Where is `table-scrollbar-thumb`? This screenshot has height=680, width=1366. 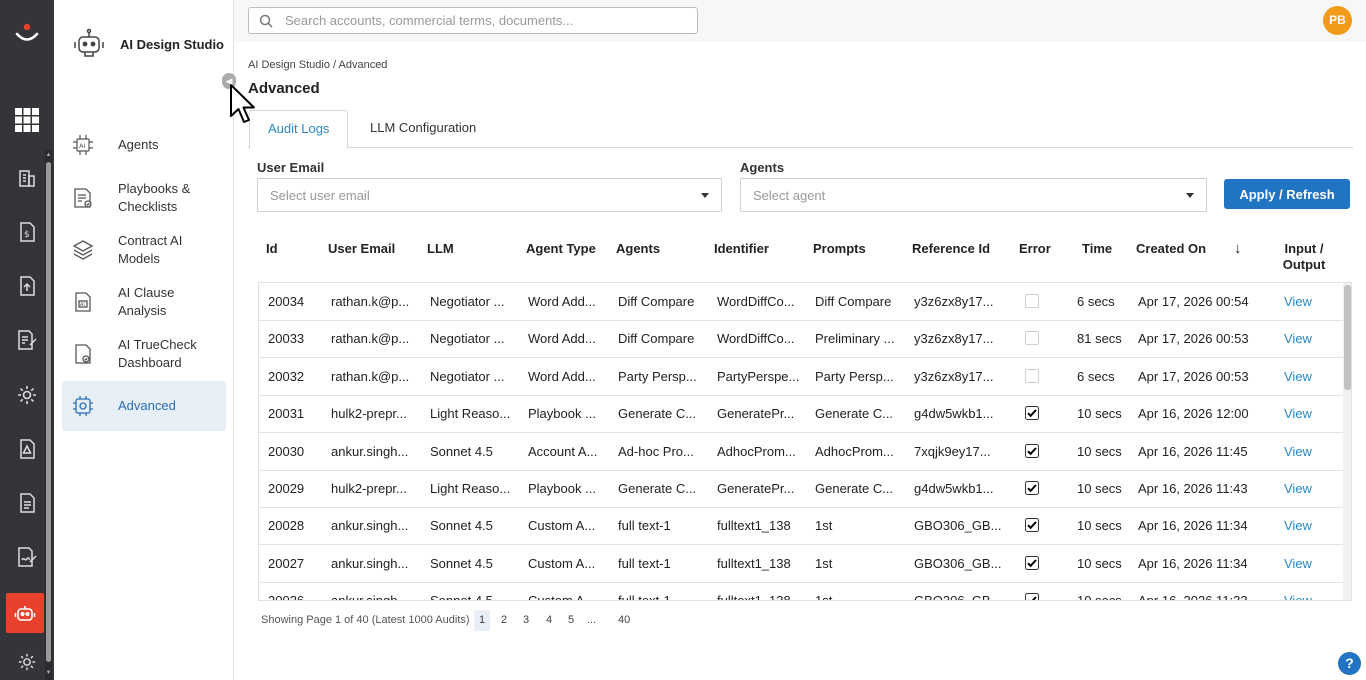
table-scrollbar-thumb is located at coordinates (1347, 337).